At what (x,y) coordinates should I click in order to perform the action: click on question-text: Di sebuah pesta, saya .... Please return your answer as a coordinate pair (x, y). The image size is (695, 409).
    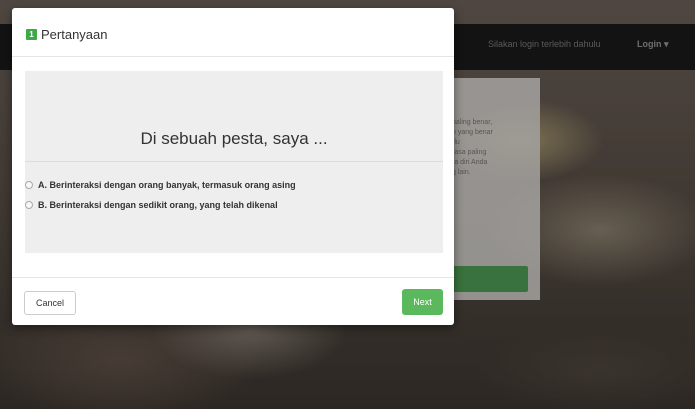
    Looking at the image, I should click on (234, 138).